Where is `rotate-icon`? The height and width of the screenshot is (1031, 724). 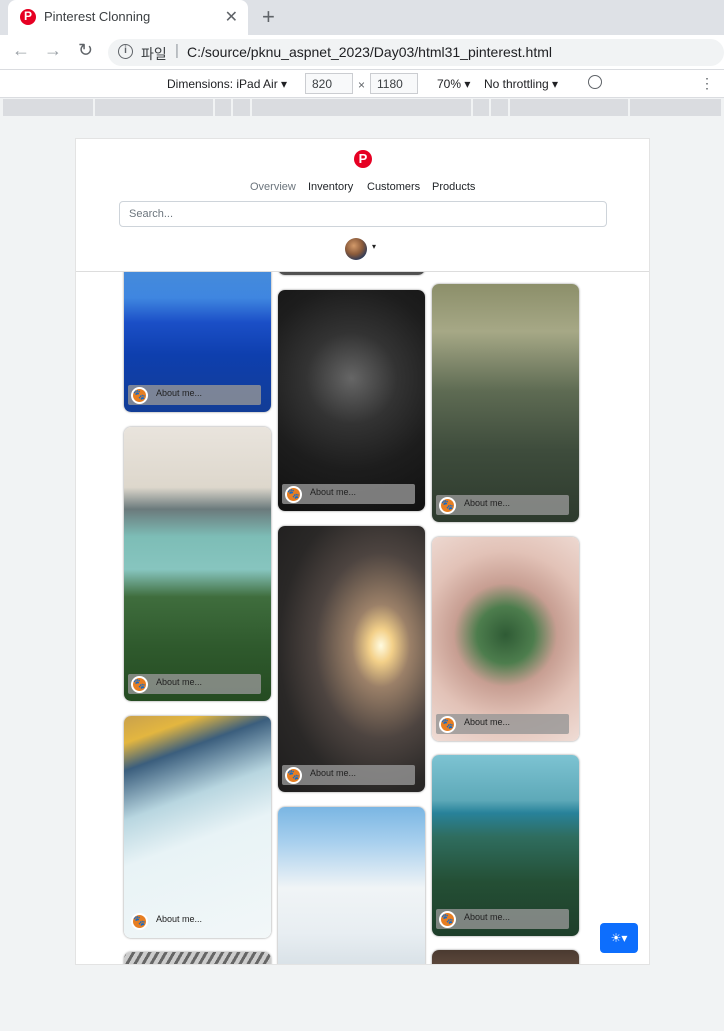 rotate-icon is located at coordinates (595, 82).